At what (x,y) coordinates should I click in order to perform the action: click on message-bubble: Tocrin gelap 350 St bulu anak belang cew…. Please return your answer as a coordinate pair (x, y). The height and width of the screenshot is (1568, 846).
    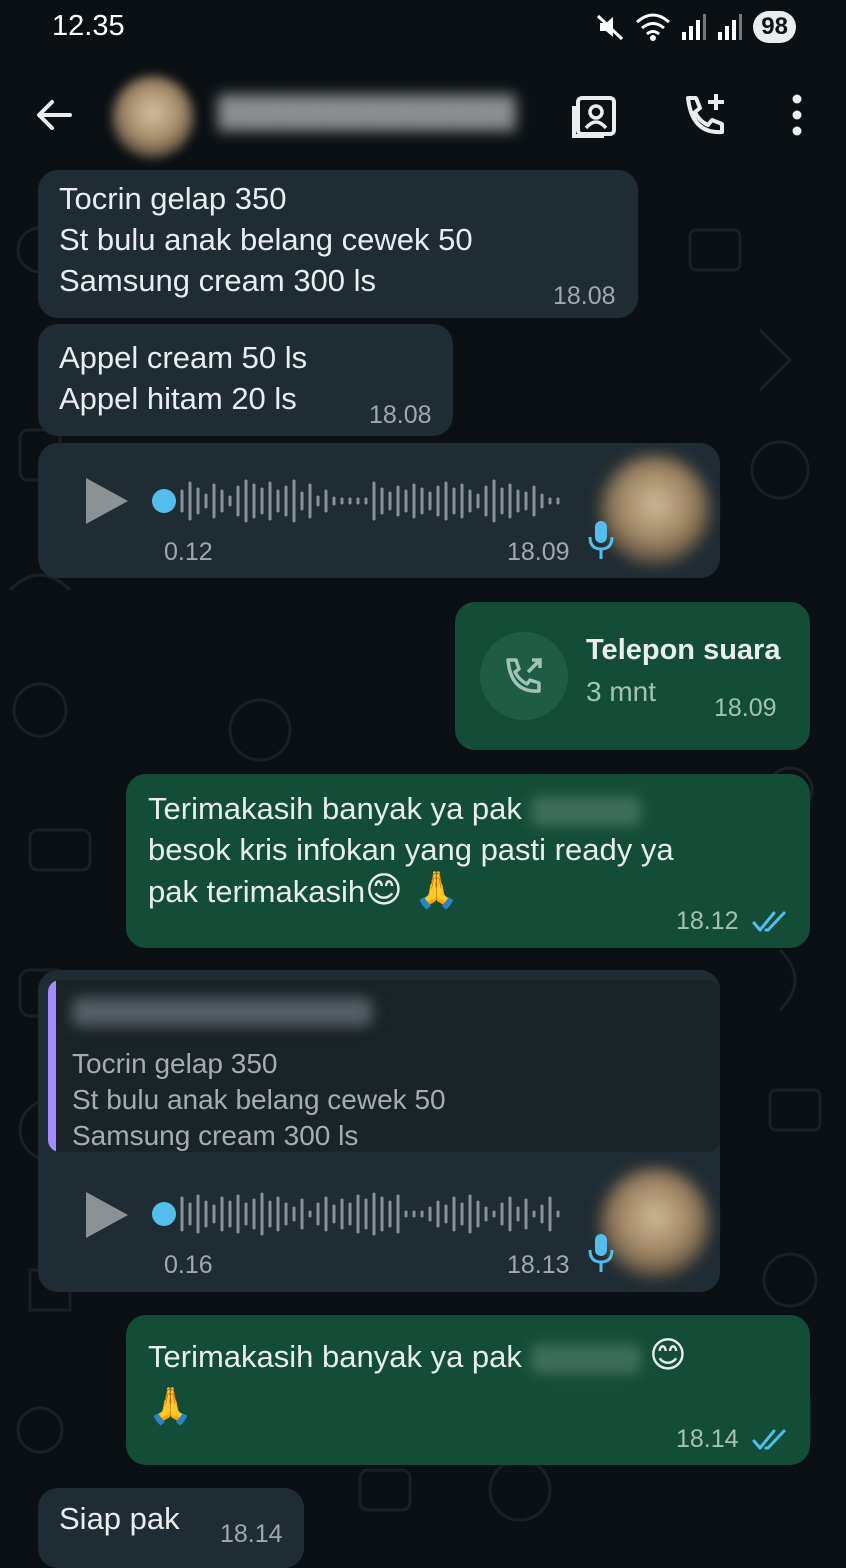
    Looking at the image, I should click on (338, 244).